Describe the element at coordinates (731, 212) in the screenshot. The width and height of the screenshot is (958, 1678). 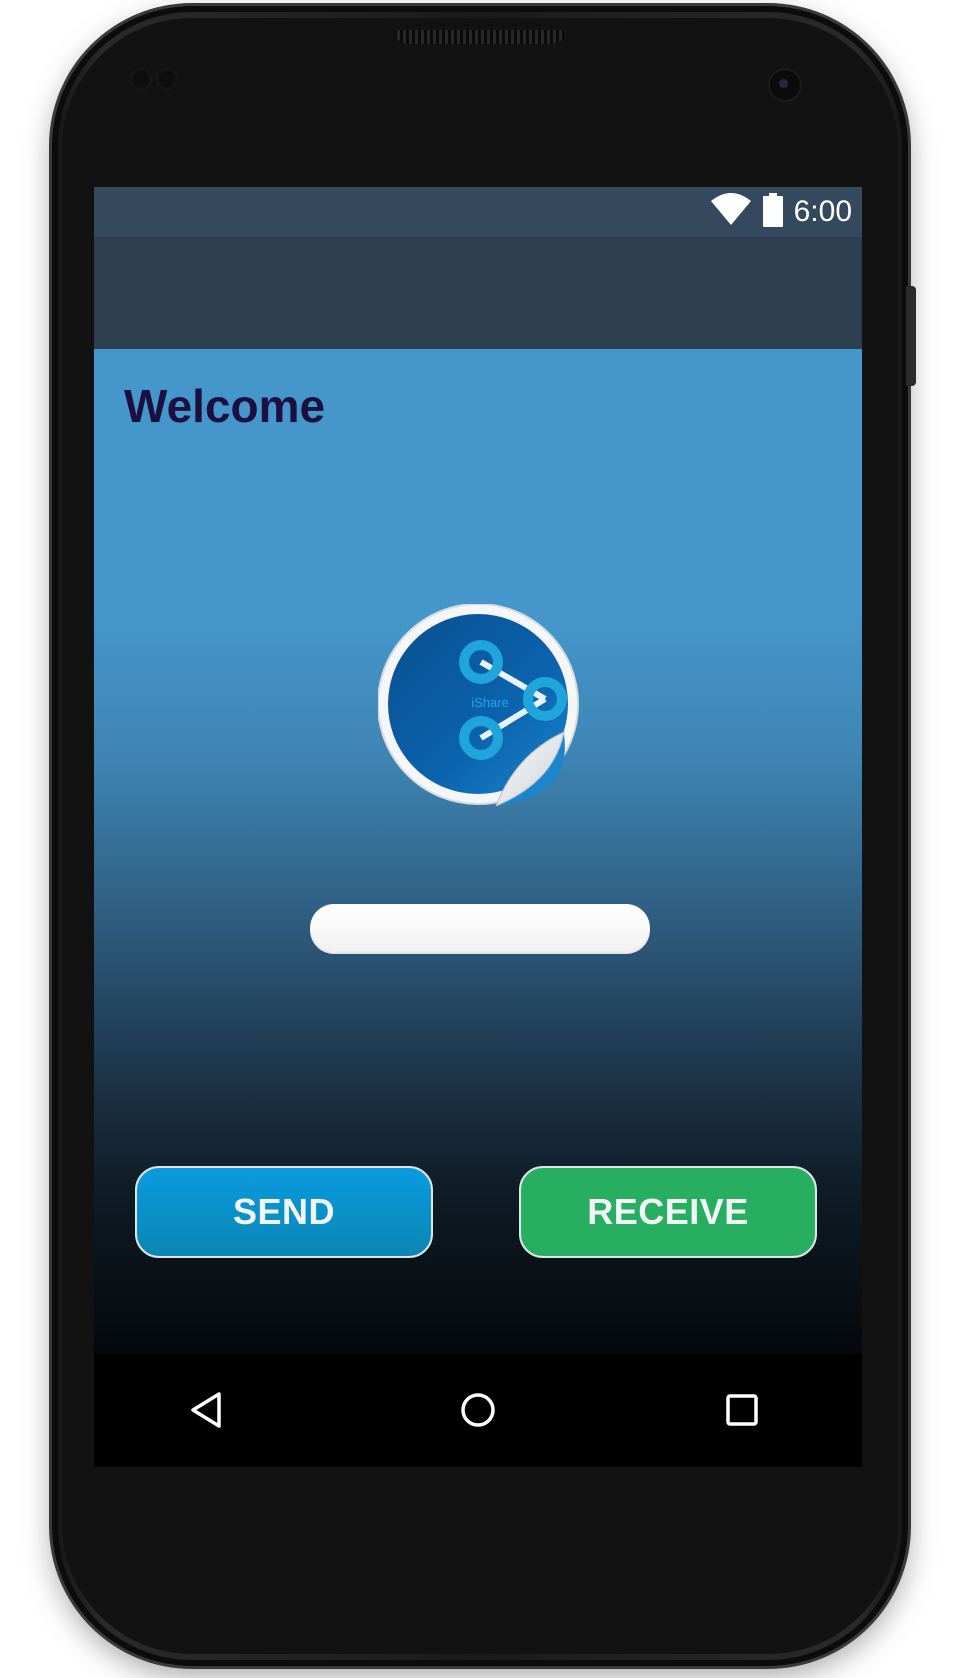
I see `wifi-icon` at that location.